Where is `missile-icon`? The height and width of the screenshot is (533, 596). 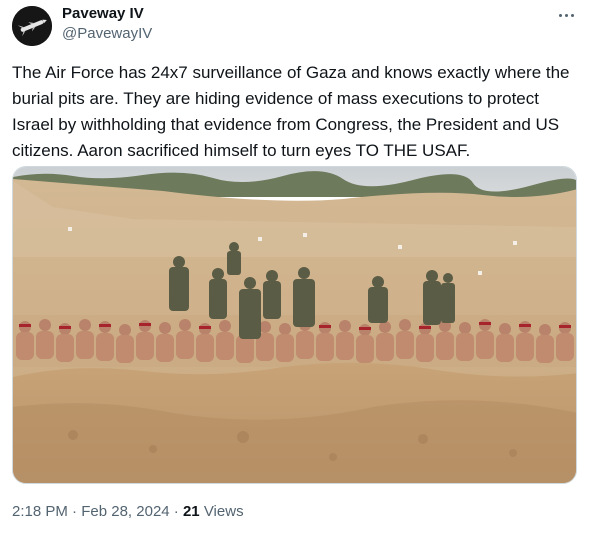
missile-icon is located at coordinates (32, 26).